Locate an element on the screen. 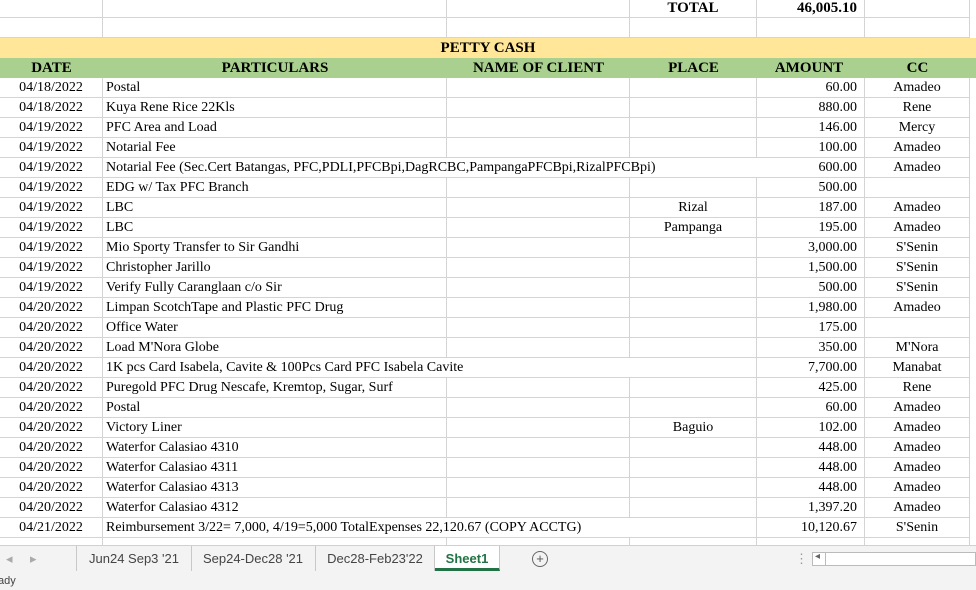 The height and width of the screenshot is (590, 976). cell-particulars: Notarial Fee is located at coordinates (275, 148).